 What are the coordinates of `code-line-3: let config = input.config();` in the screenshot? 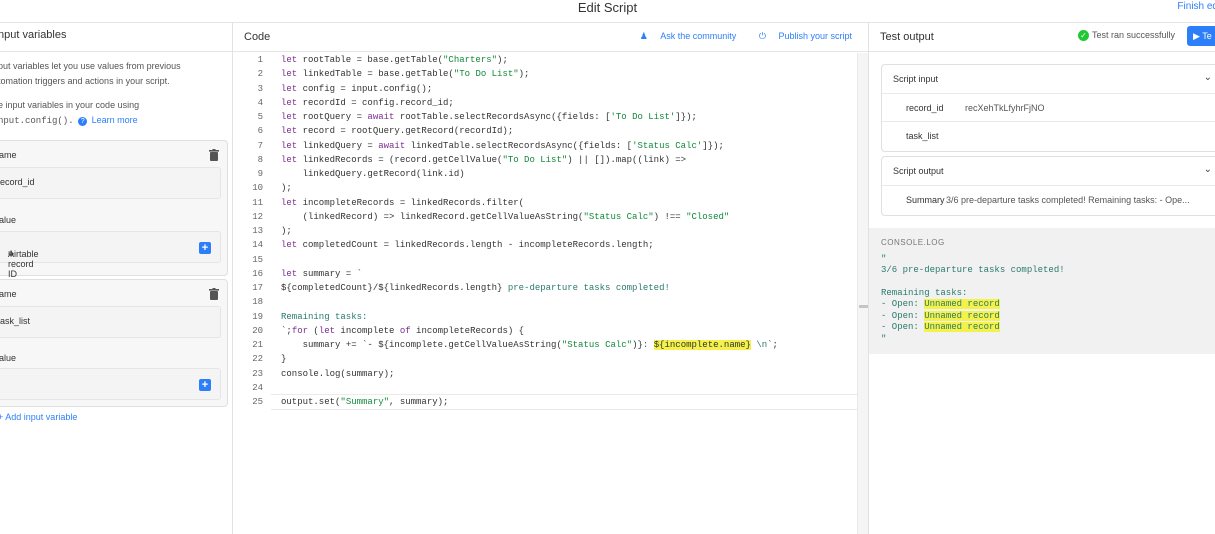 It's located at (357, 88).